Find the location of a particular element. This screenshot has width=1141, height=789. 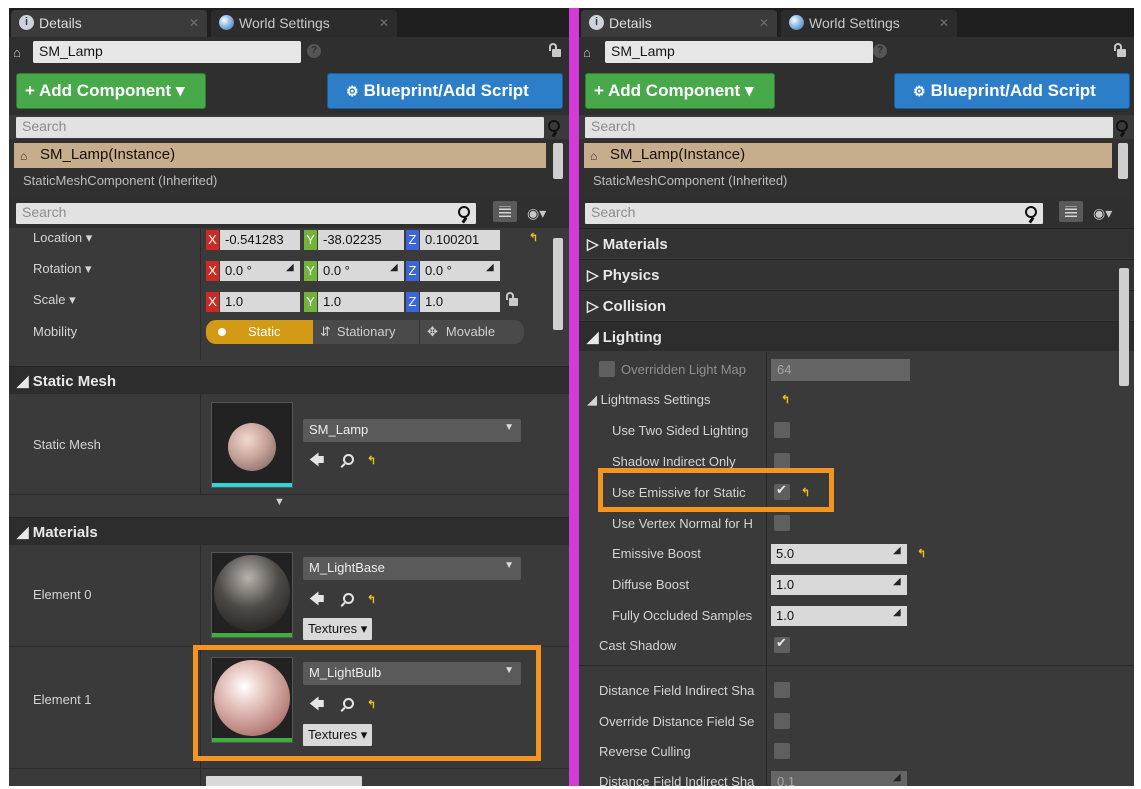

scale-x-field: 1.0 is located at coordinates (260, 302).